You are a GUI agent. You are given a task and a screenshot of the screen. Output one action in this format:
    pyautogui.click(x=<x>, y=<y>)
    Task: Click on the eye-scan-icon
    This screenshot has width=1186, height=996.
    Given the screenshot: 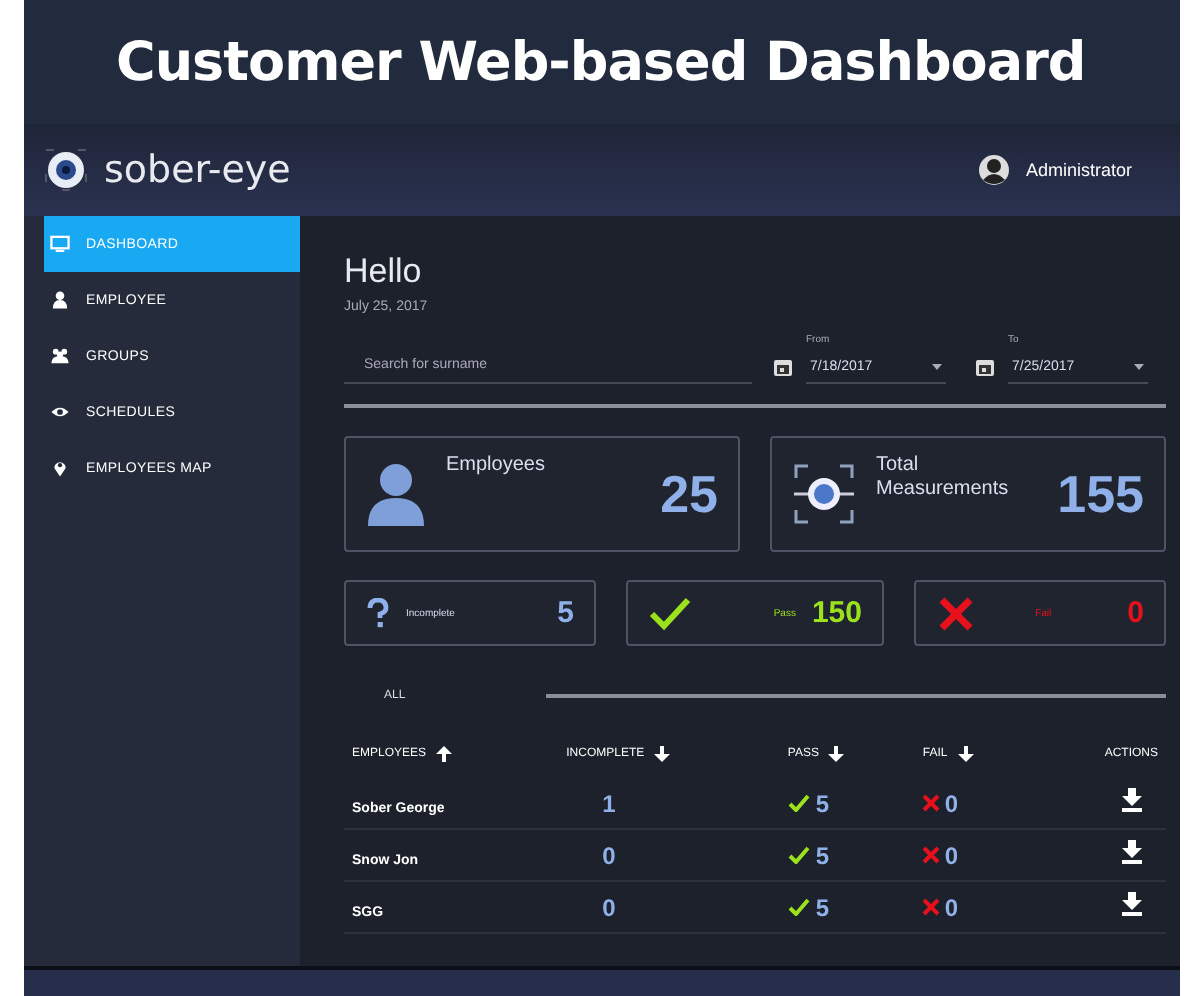 What is the action you would take?
    pyautogui.click(x=824, y=494)
    